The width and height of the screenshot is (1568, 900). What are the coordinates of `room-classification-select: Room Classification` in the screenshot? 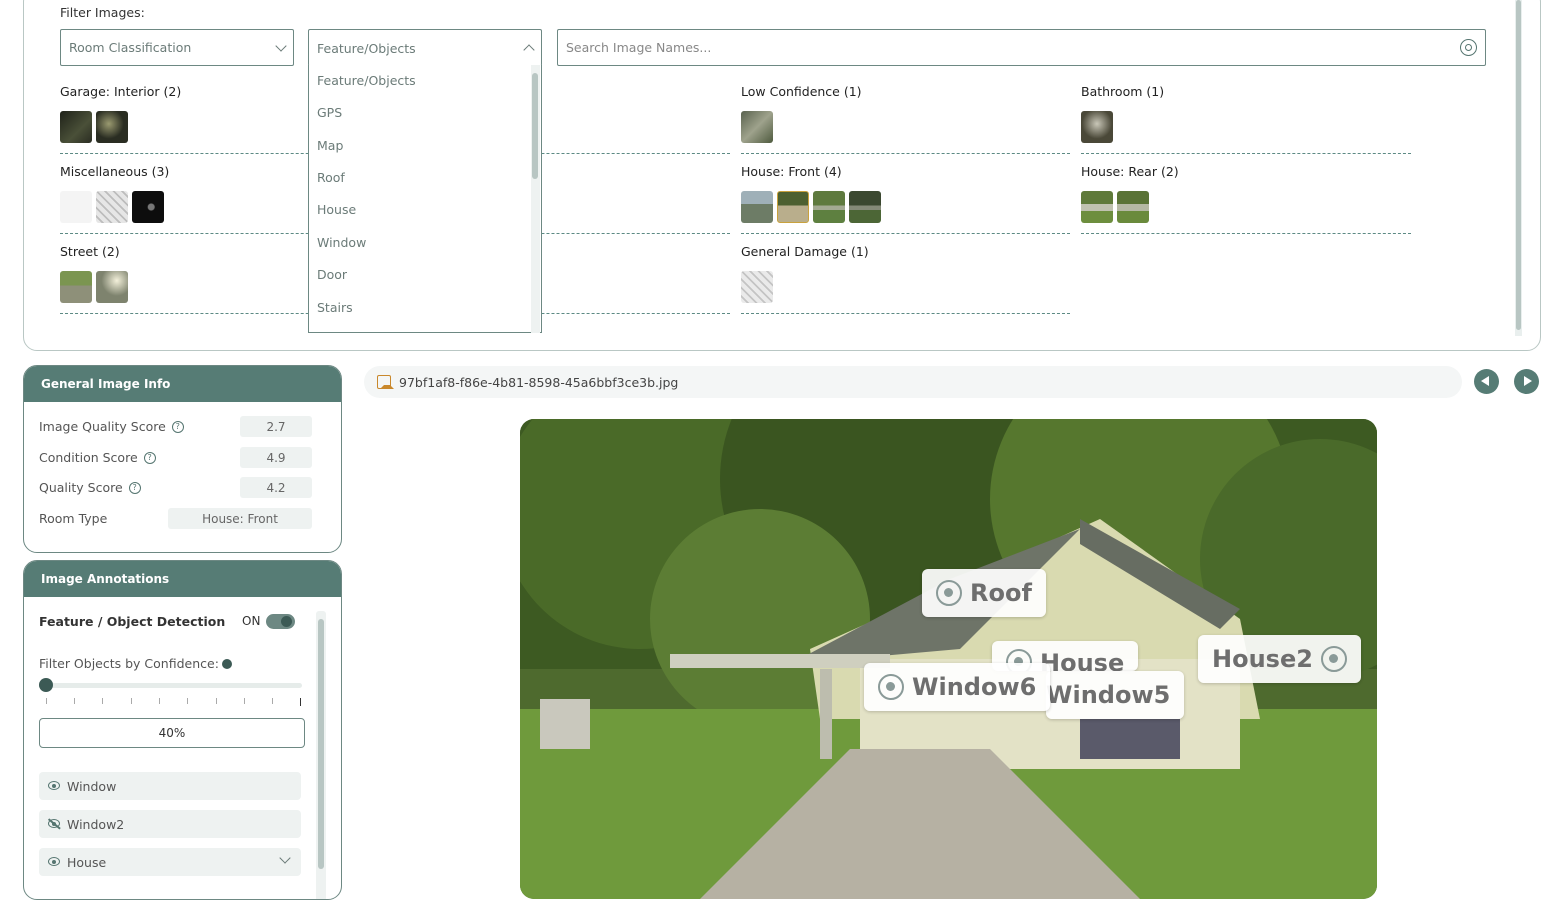 It's located at (177, 47).